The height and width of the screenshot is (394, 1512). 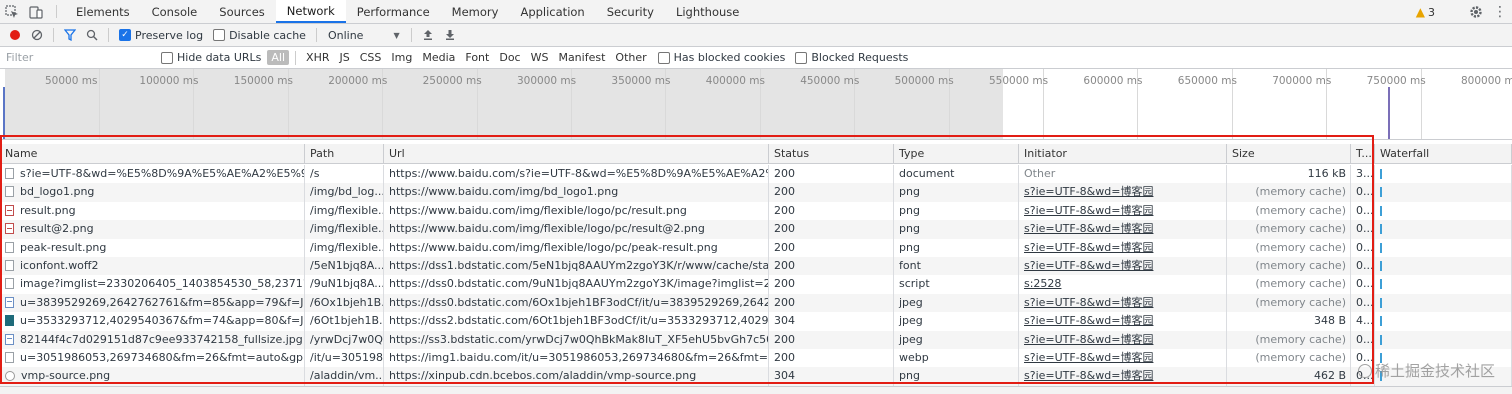 I want to click on filter-type-css: CSS, so click(x=371, y=57).